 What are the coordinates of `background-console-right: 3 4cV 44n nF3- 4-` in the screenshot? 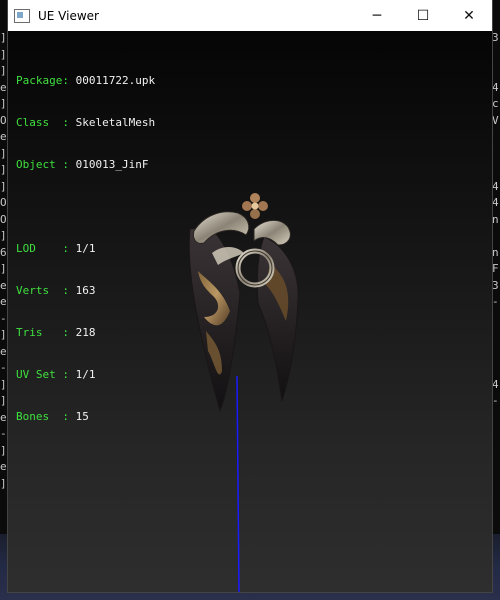 It's located at (496, 315).